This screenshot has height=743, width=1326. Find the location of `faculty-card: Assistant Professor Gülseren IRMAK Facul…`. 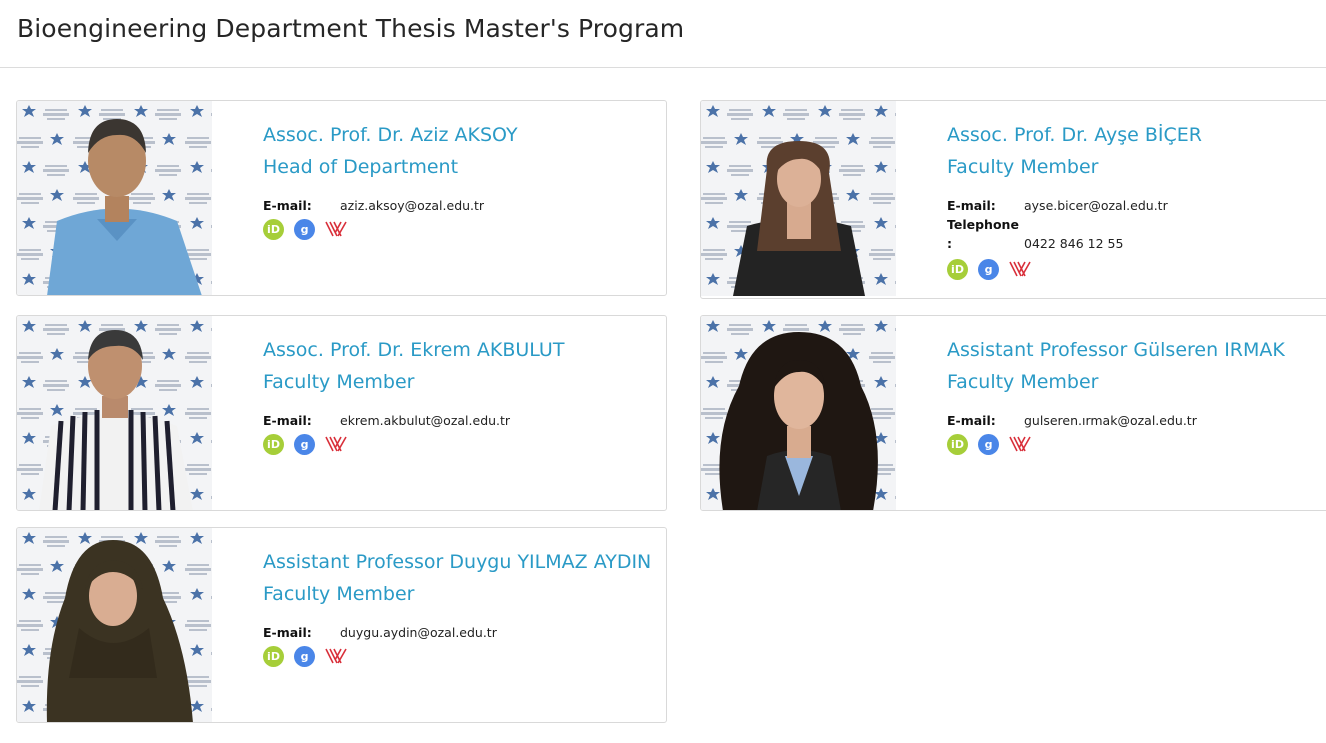

faculty-card: Assistant Professor Gülseren IRMAK Facul… is located at coordinates (1013, 413).